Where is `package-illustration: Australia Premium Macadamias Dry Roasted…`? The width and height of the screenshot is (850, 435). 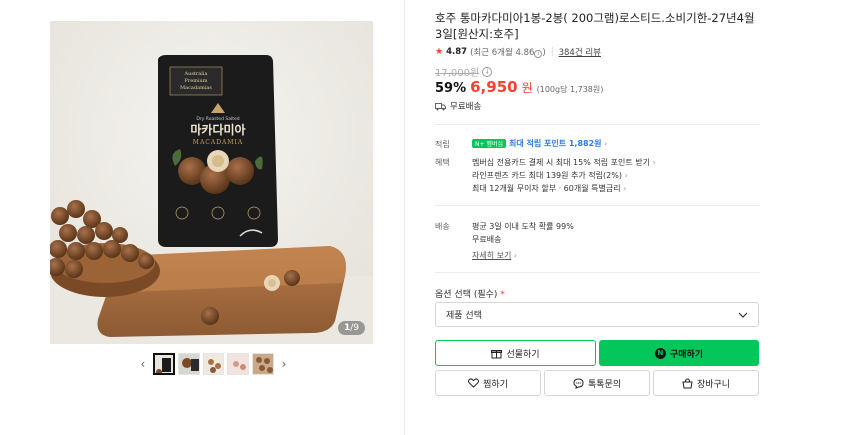 package-illustration: Australia Premium Macadamias Dry Roasted… is located at coordinates (218, 151).